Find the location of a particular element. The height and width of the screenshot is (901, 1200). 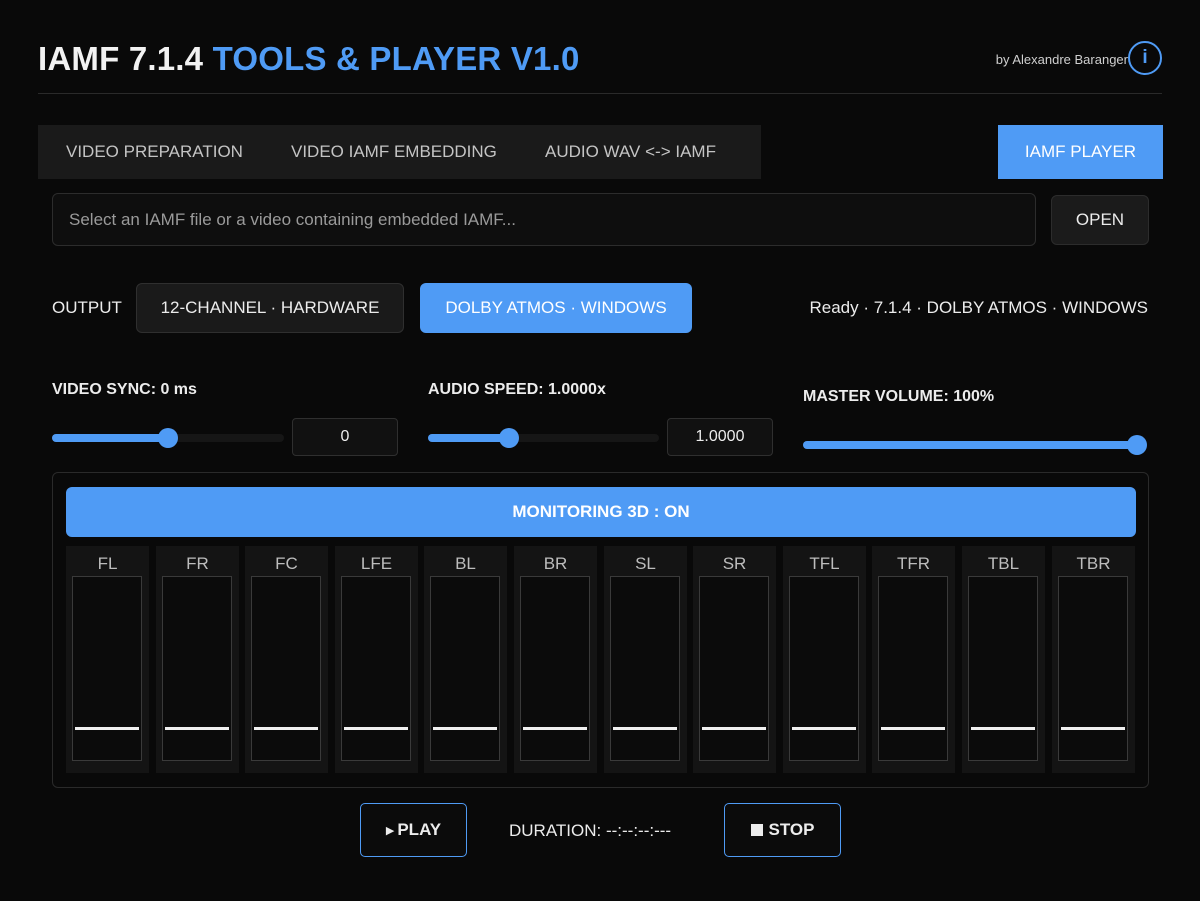

channel-lfe: LFE is located at coordinates (376, 659).